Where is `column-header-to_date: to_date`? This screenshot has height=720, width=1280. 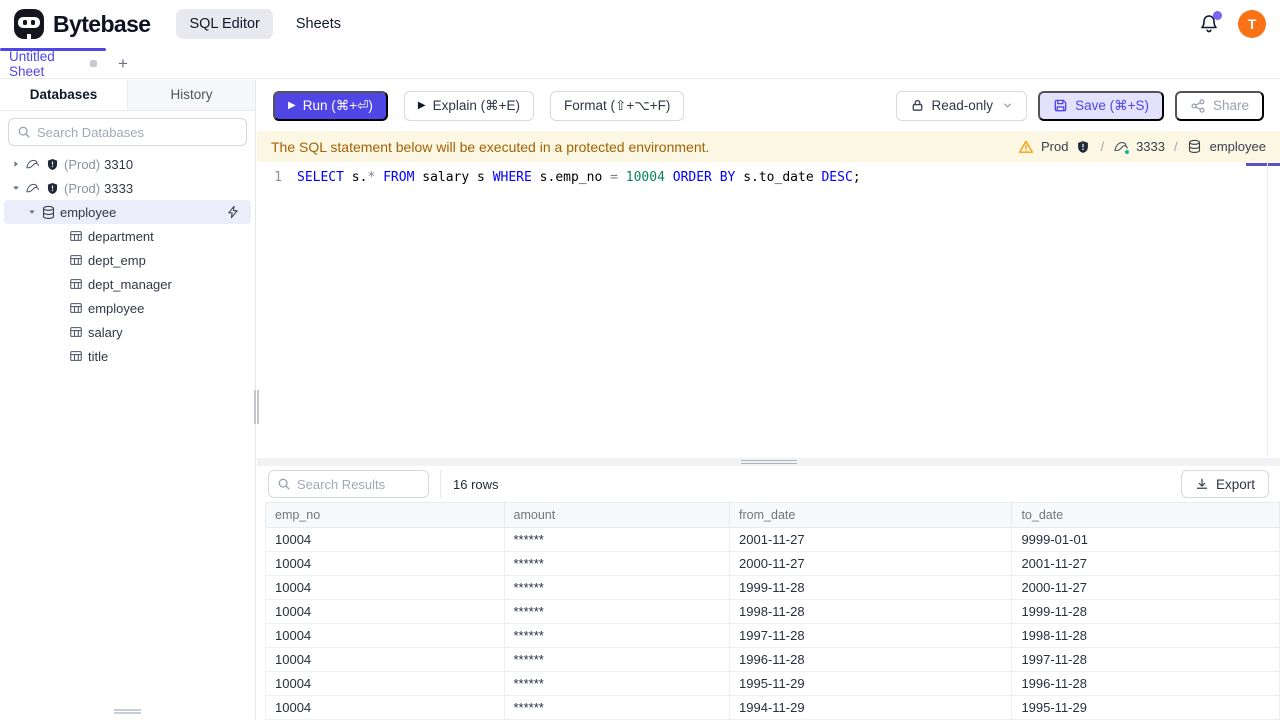
column-header-to_date: to_date is located at coordinates (1145, 515).